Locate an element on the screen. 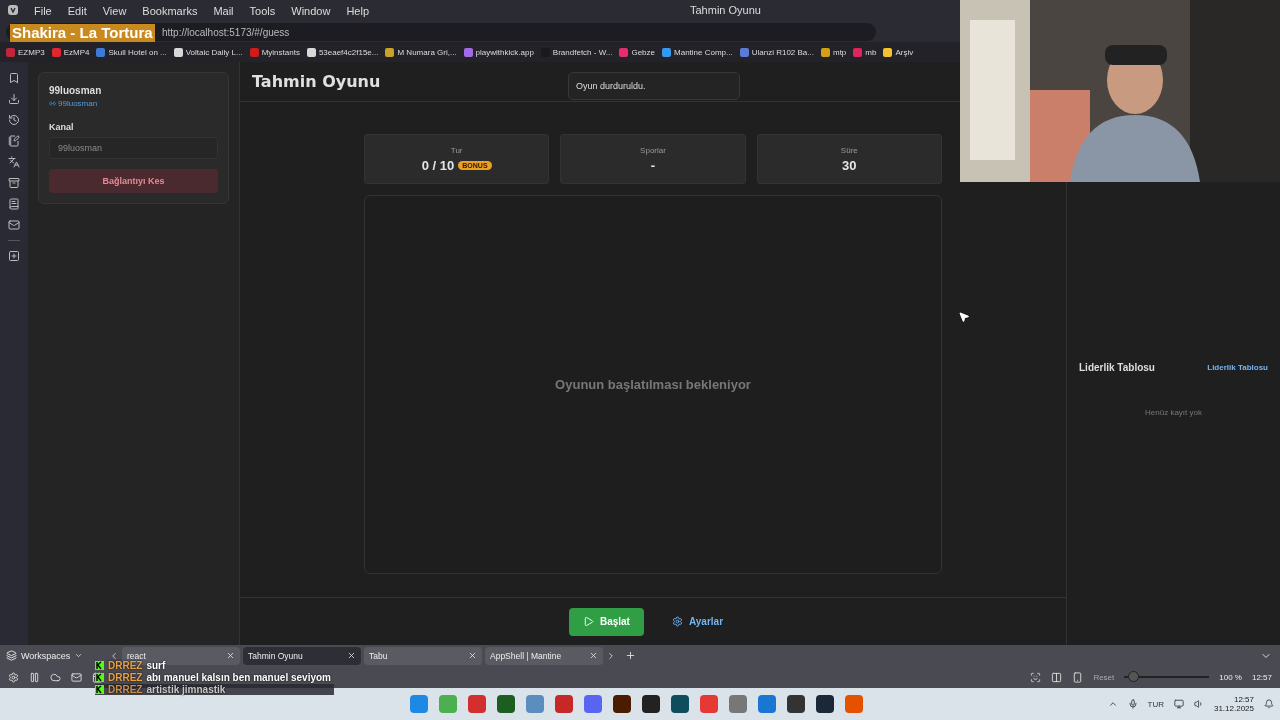 This screenshot has height=720, width=1280. book-icon is located at coordinates (14, 204).